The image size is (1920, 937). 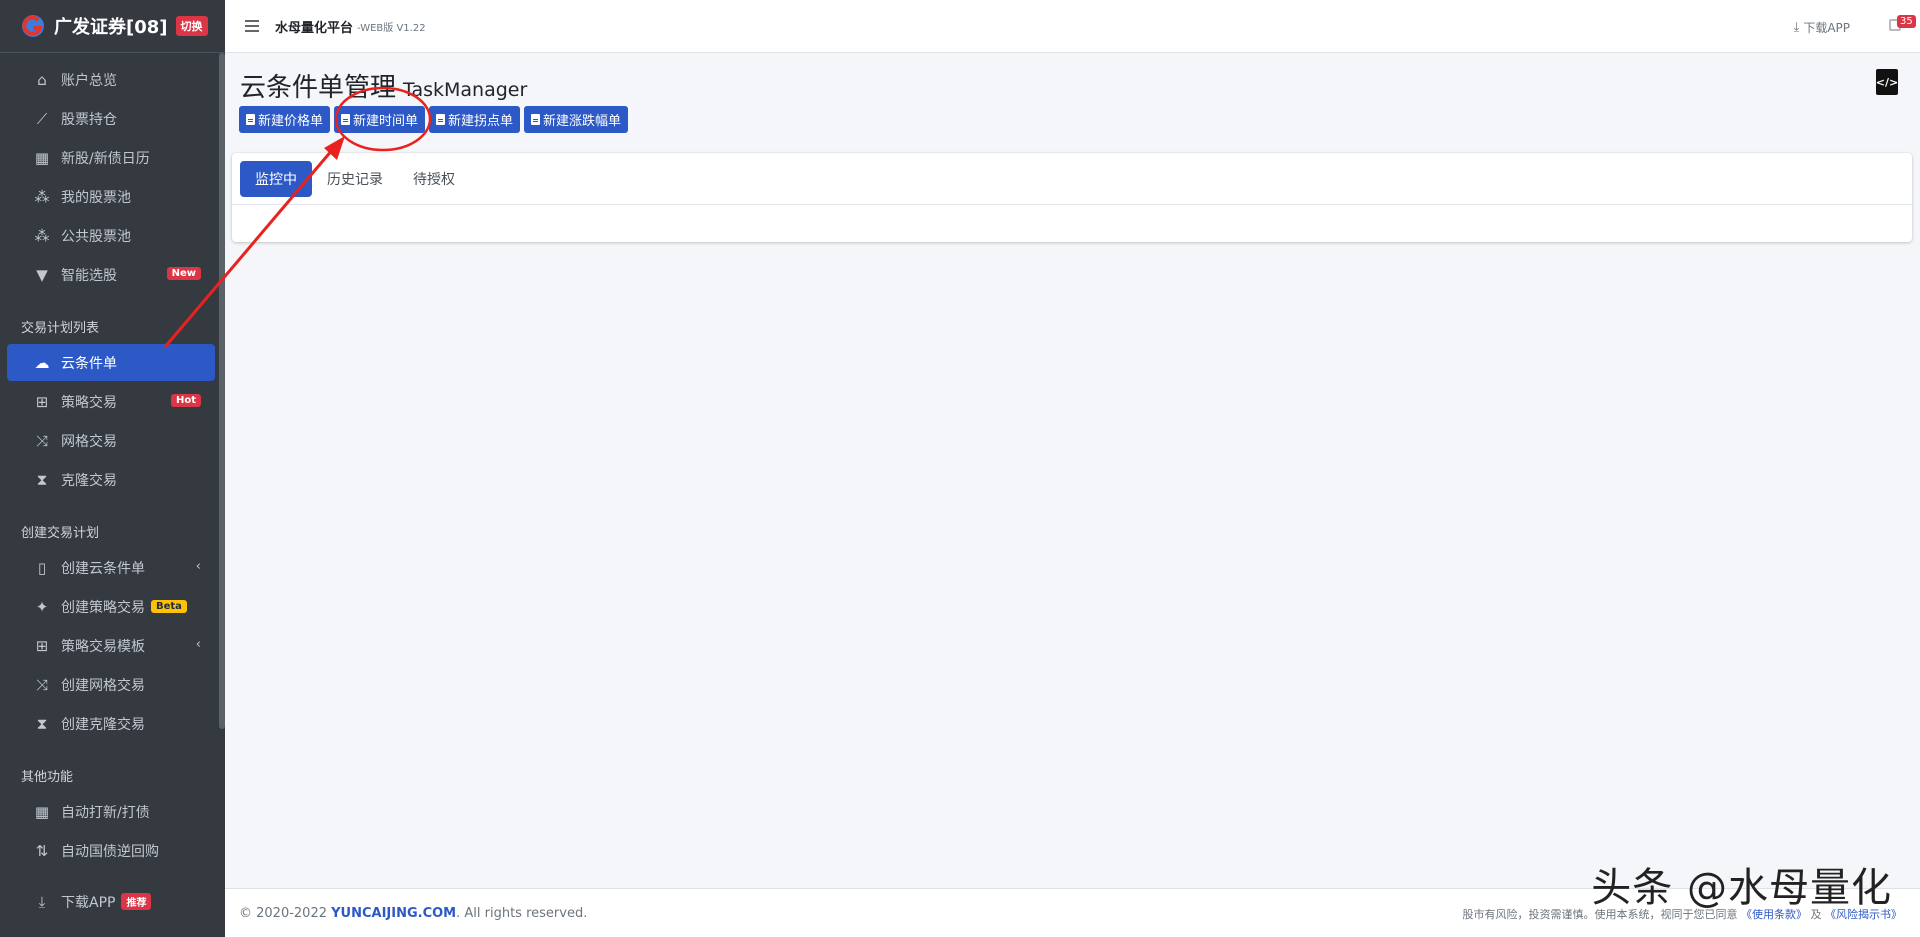 What do you see at coordinates (60, 533) in the screenshot?
I see `section-header-create: 创建交易计划` at bounding box center [60, 533].